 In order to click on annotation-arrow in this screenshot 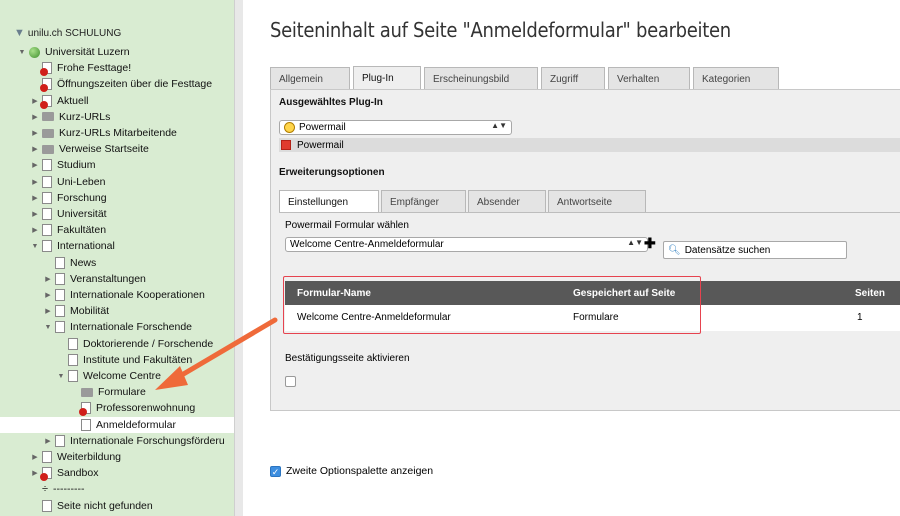, I will do `click(216, 353)`.